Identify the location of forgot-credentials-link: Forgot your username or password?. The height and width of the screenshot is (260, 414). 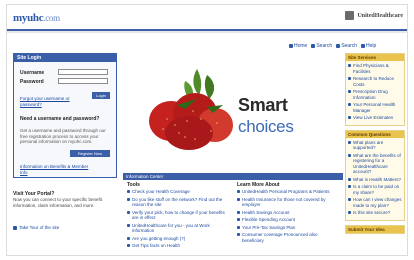
(50, 102).